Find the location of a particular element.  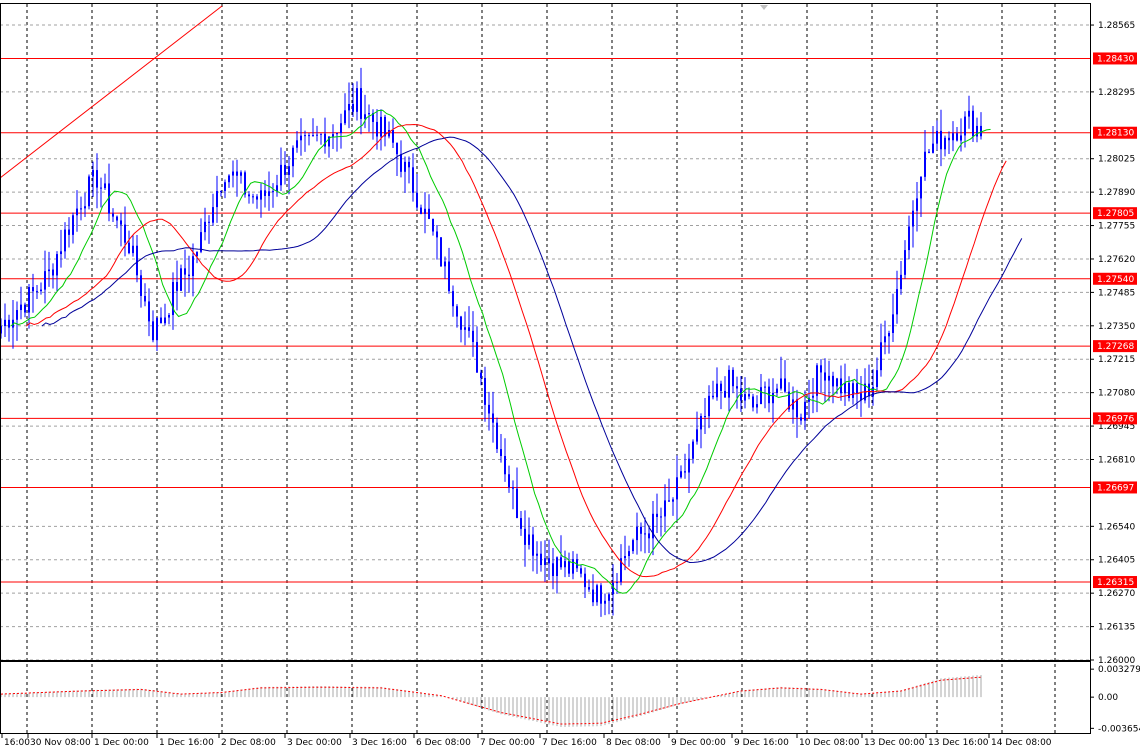

level-label: 1.27268 is located at coordinates (1115, 347).